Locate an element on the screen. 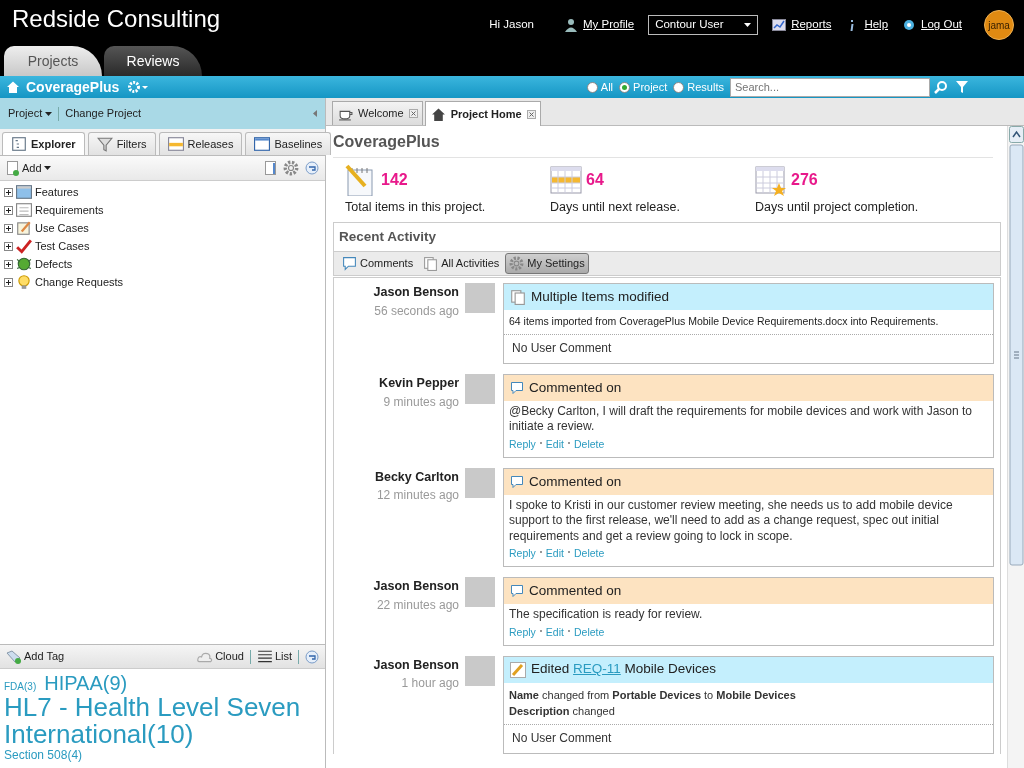 The height and width of the screenshot is (768, 1024). pages-icon is located at coordinates (518, 297).